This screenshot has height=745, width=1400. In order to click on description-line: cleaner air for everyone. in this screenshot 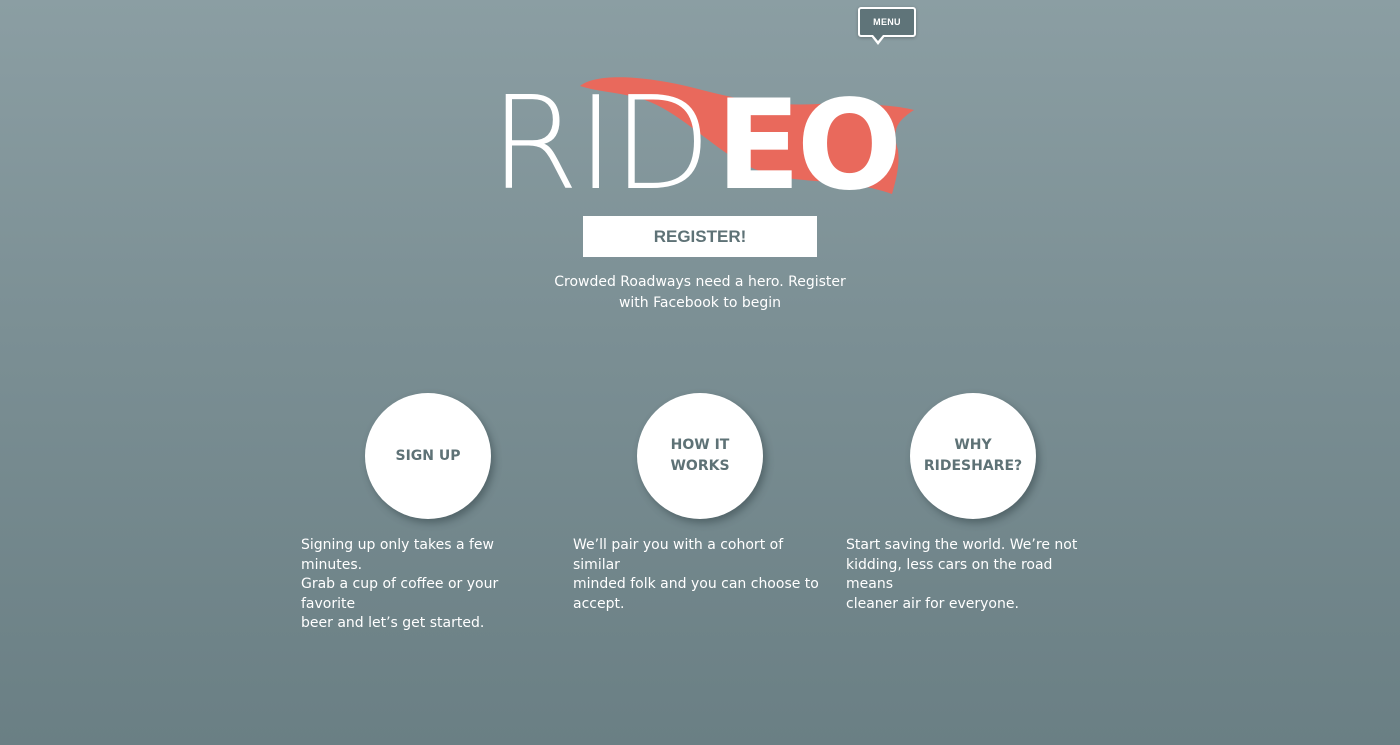, I will do `click(932, 603)`.